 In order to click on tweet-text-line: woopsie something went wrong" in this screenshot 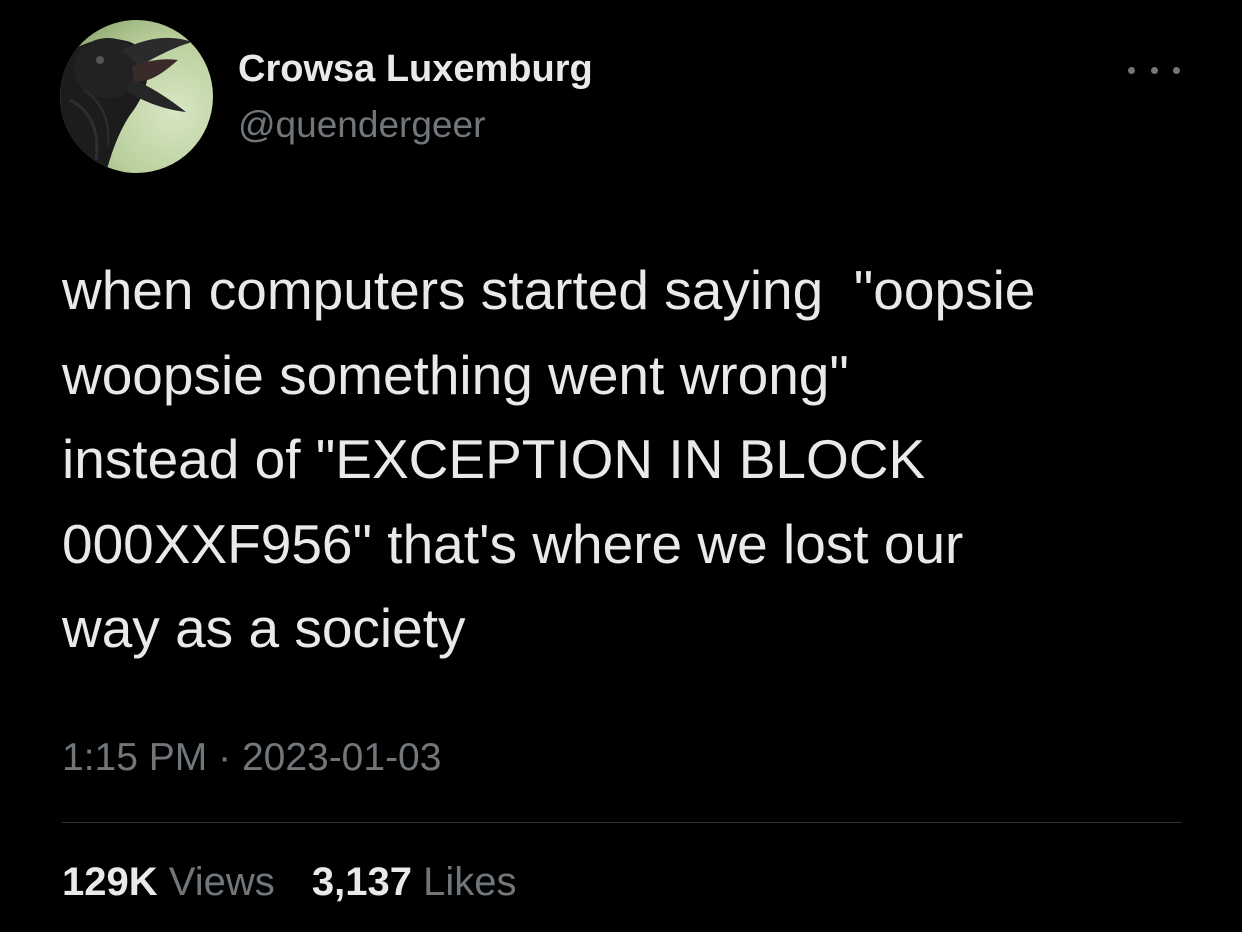, I will do `click(455, 374)`.